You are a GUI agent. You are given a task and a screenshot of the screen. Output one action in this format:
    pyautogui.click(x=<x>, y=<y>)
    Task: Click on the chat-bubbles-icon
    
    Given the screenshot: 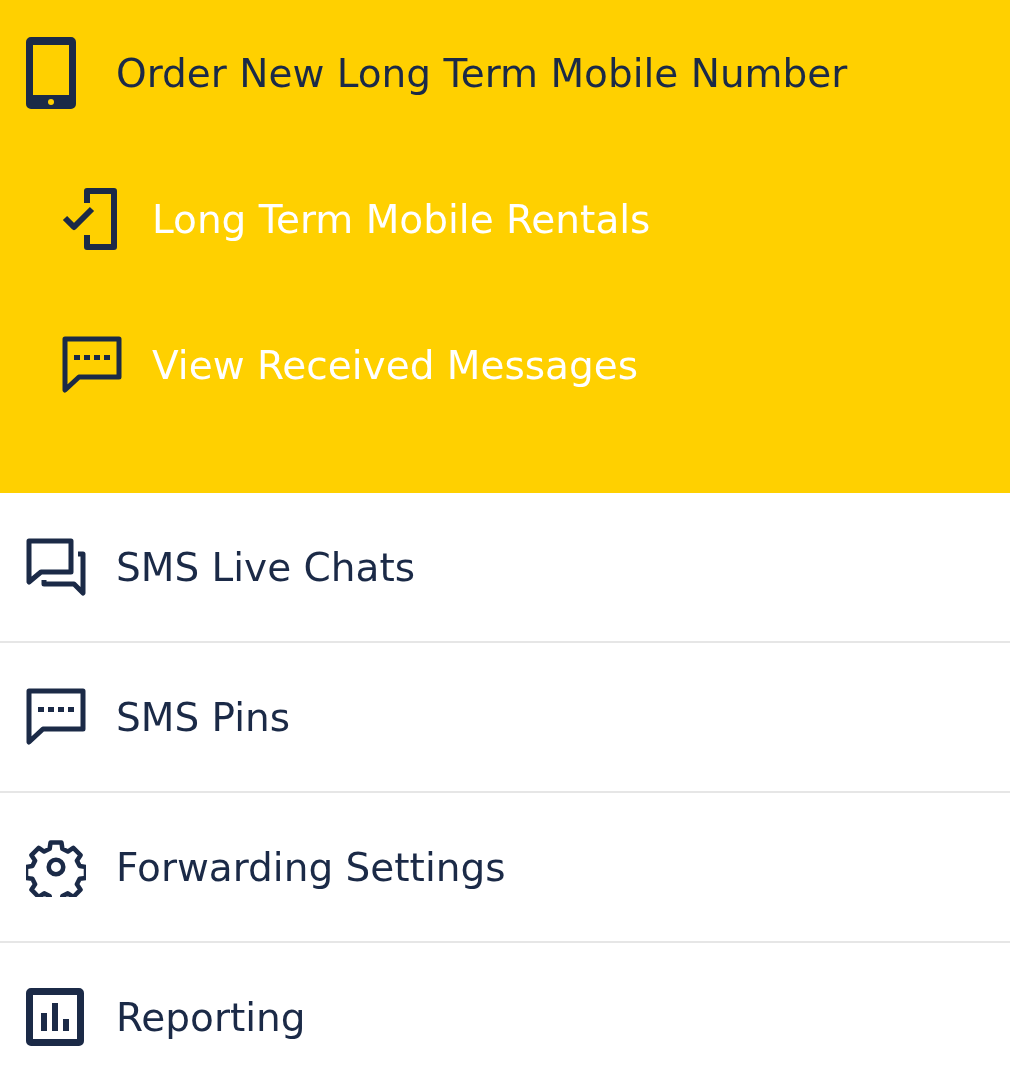 What is the action you would take?
    pyautogui.click(x=56, y=567)
    